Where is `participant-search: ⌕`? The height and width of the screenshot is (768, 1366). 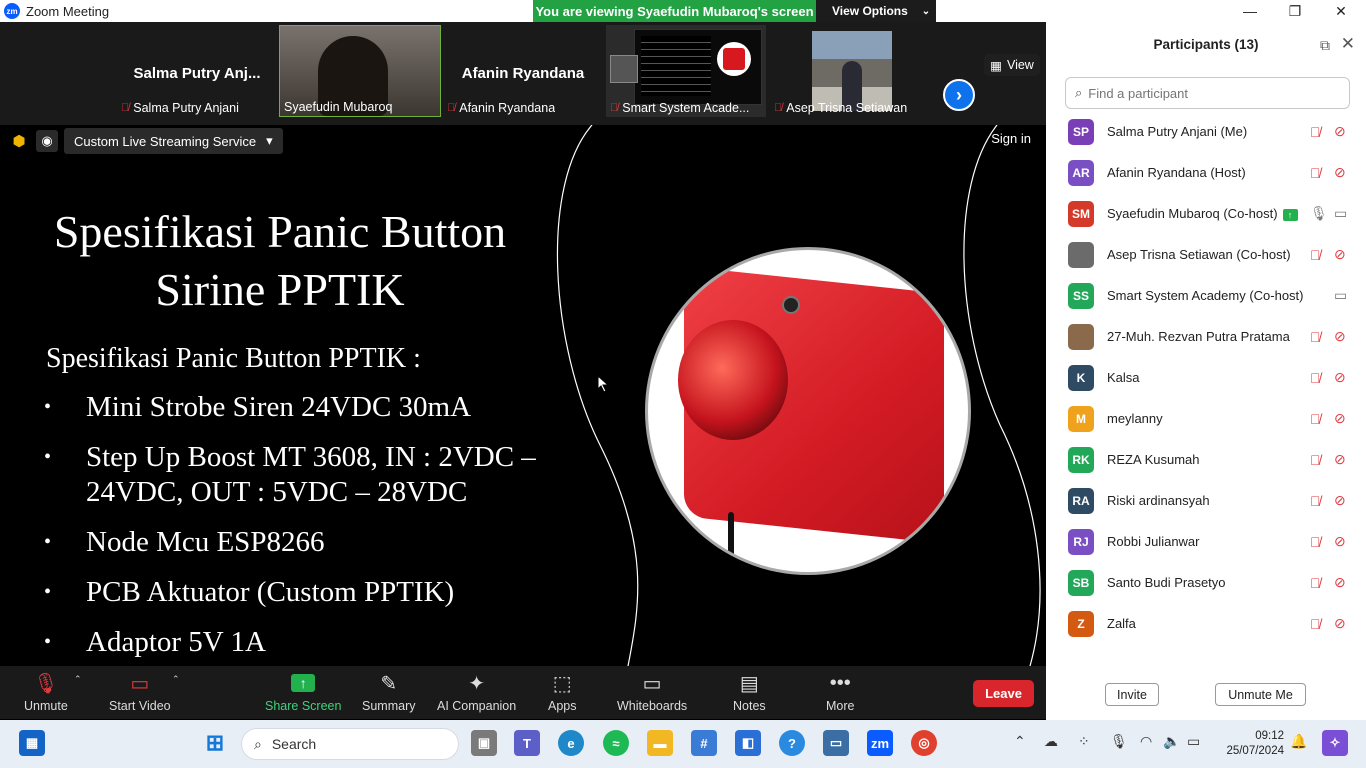 participant-search: ⌕ is located at coordinates (1207, 93).